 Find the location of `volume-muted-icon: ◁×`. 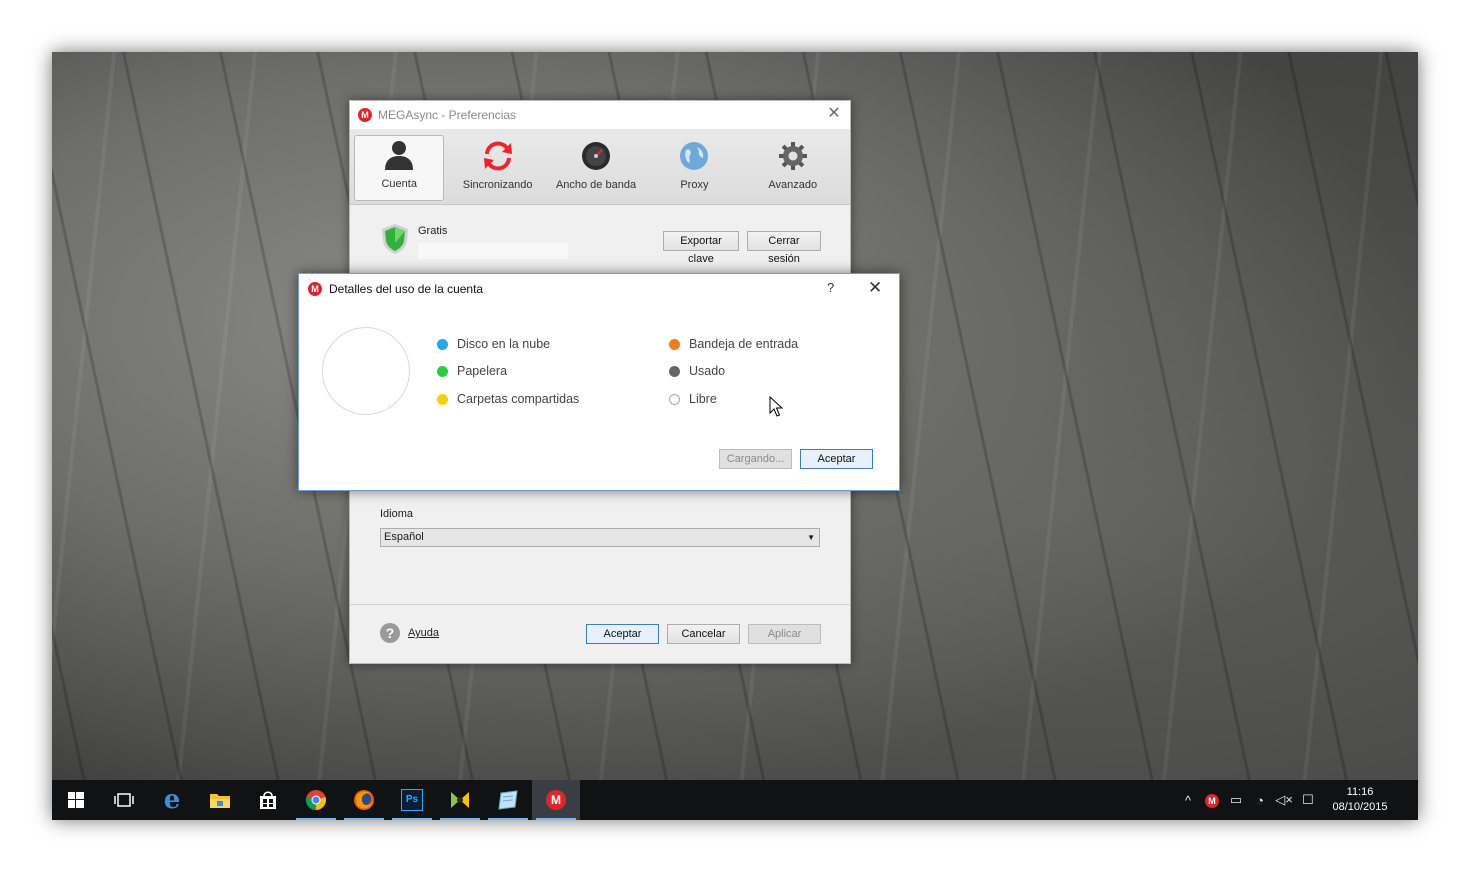

volume-muted-icon: ◁× is located at coordinates (1284, 800).